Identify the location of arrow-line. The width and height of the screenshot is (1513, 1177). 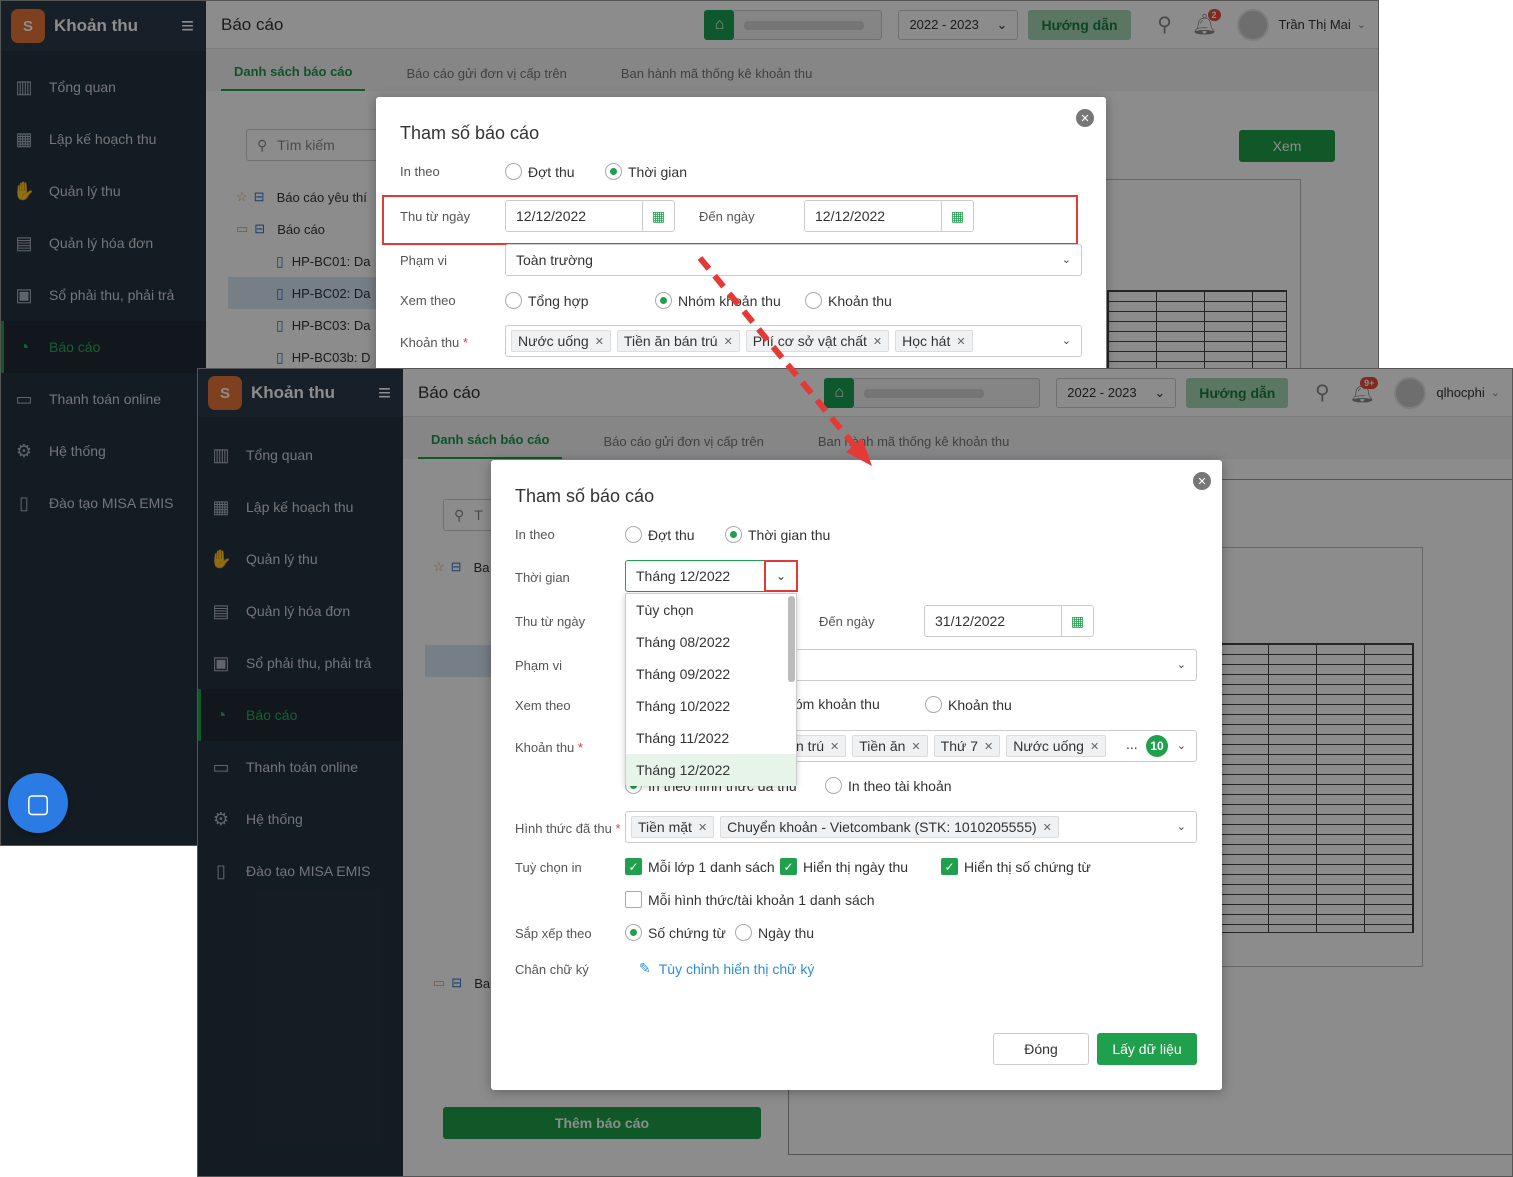
(779, 354).